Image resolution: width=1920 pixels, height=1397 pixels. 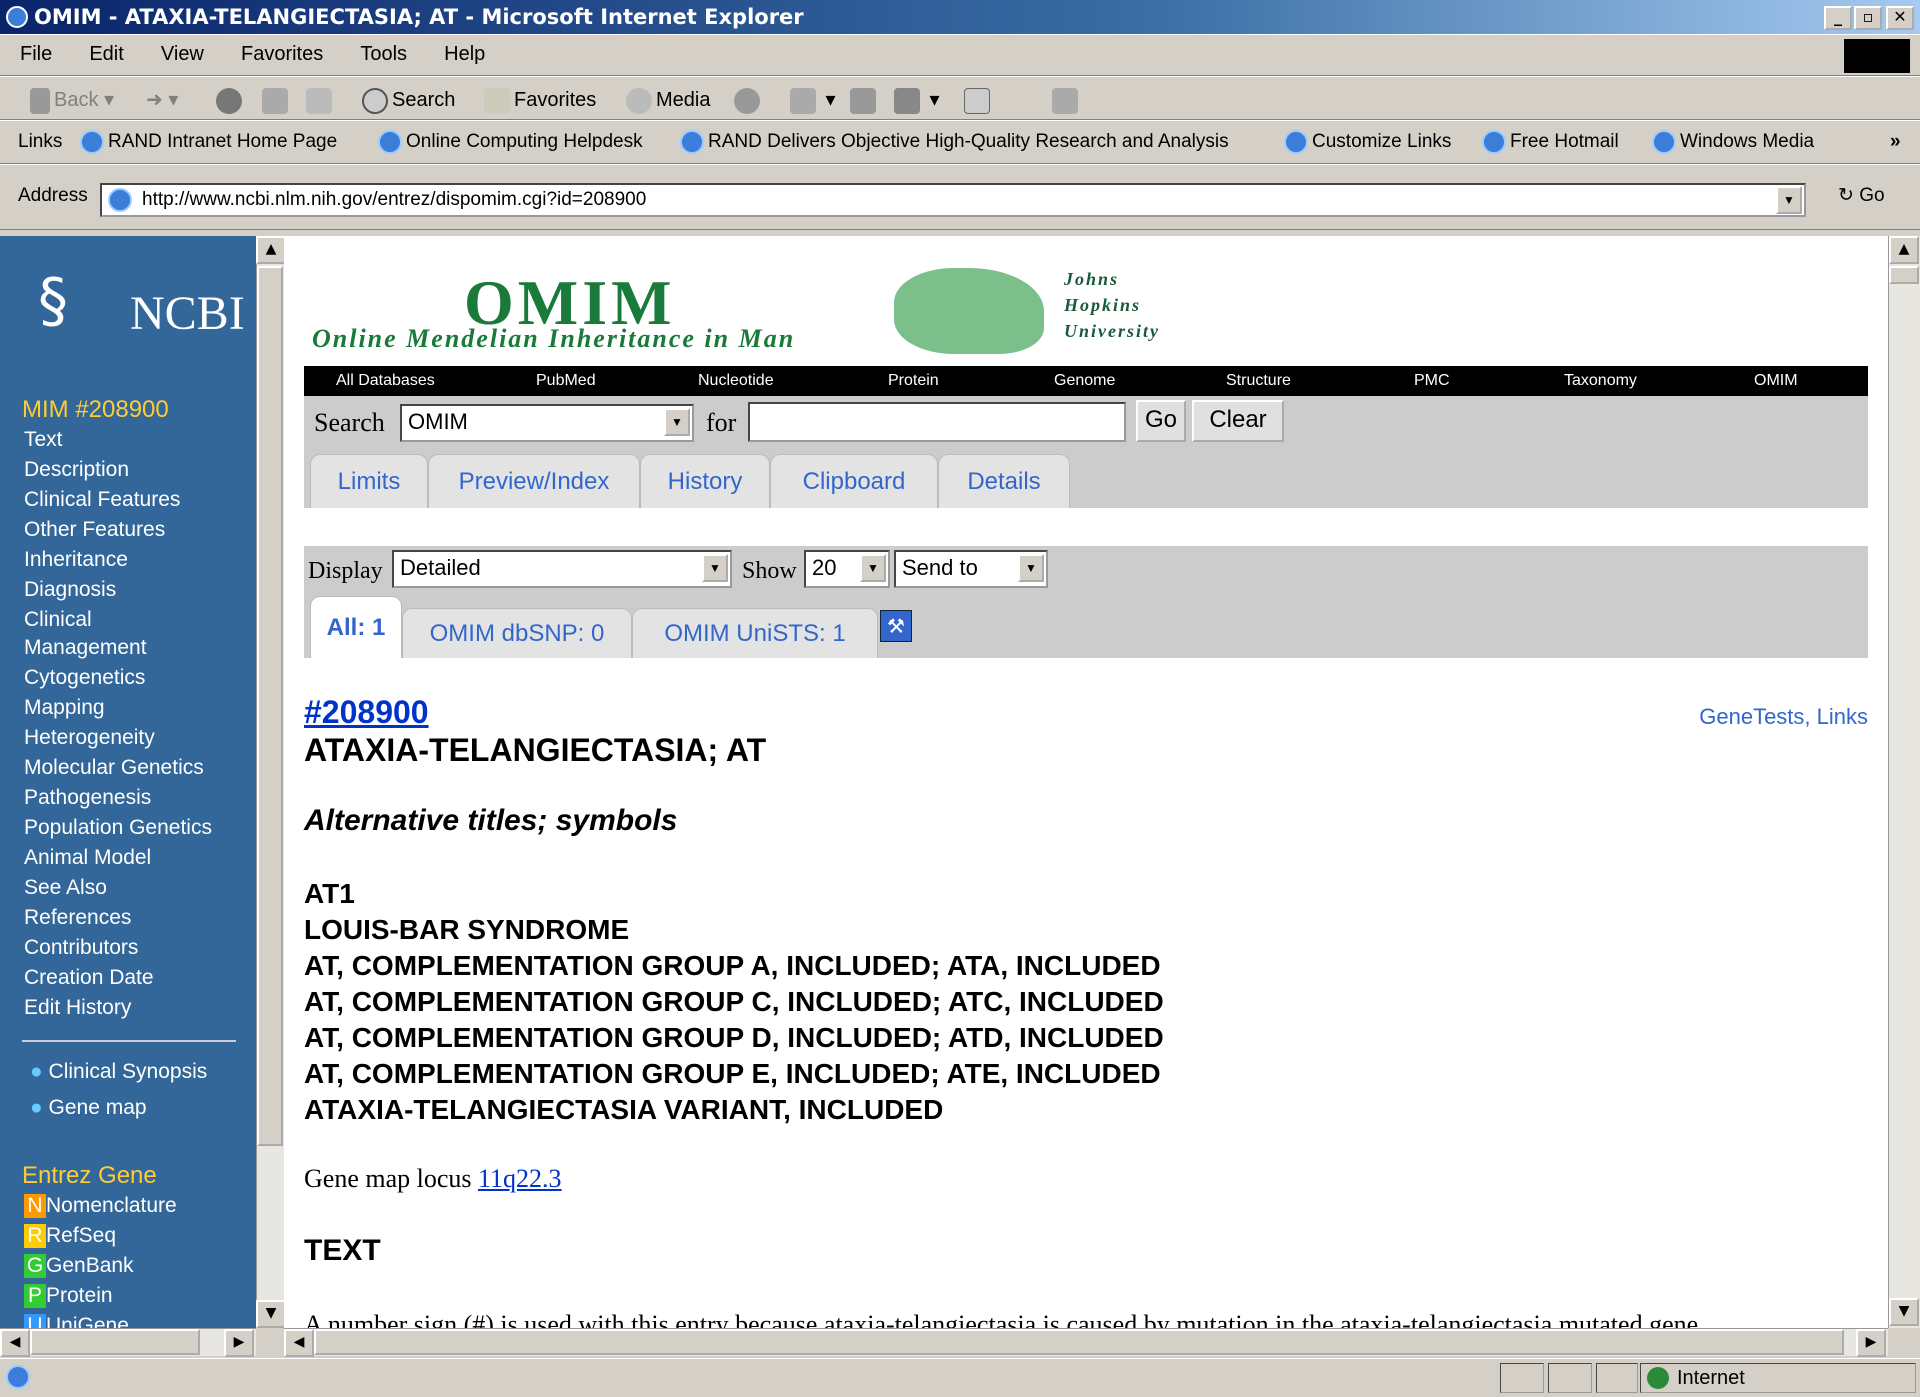 What do you see at coordinates (464, 54) in the screenshot?
I see `menu-help: Help` at bounding box center [464, 54].